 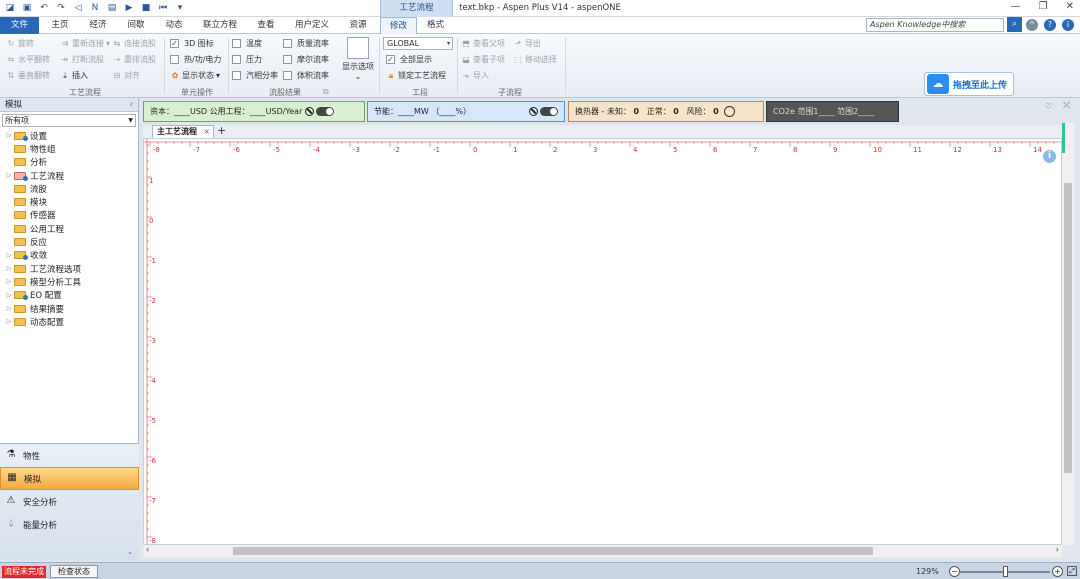 What do you see at coordinates (1068, 25) in the screenshot?
I see `info-icon: i` at bounding box center [1068, 25].